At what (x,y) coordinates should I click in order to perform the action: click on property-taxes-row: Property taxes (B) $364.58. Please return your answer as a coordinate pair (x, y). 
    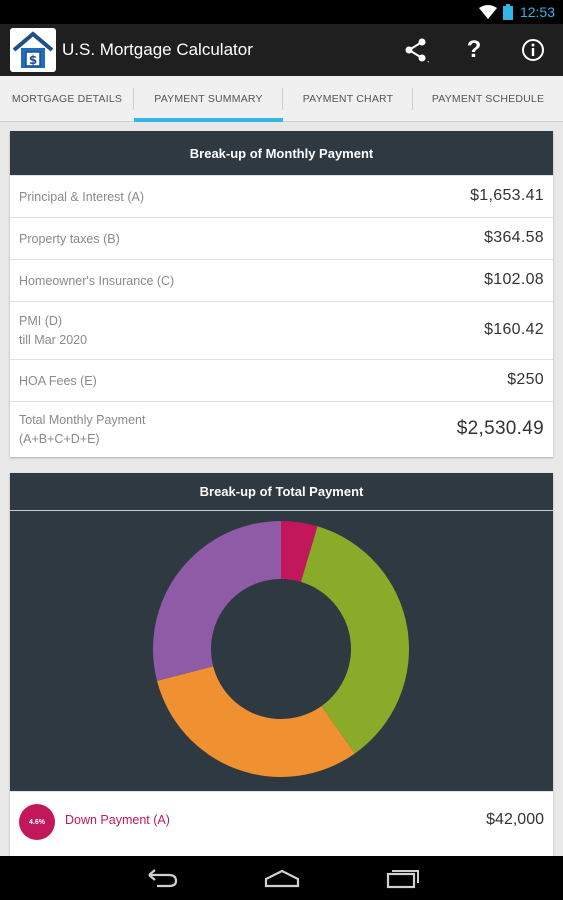
    Looking at the image, I should click on (281, 238).